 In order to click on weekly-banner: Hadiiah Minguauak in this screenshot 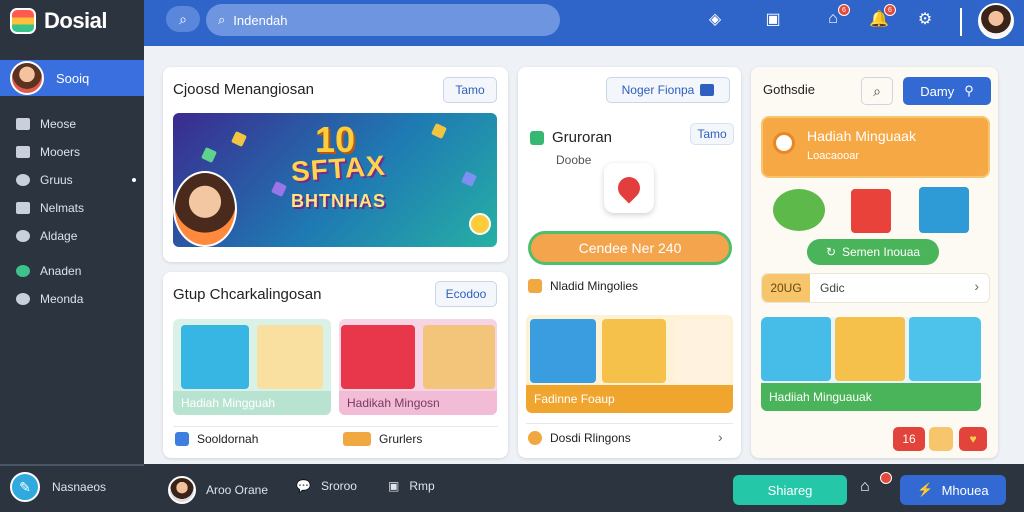, I will do `click(871, 364)`.